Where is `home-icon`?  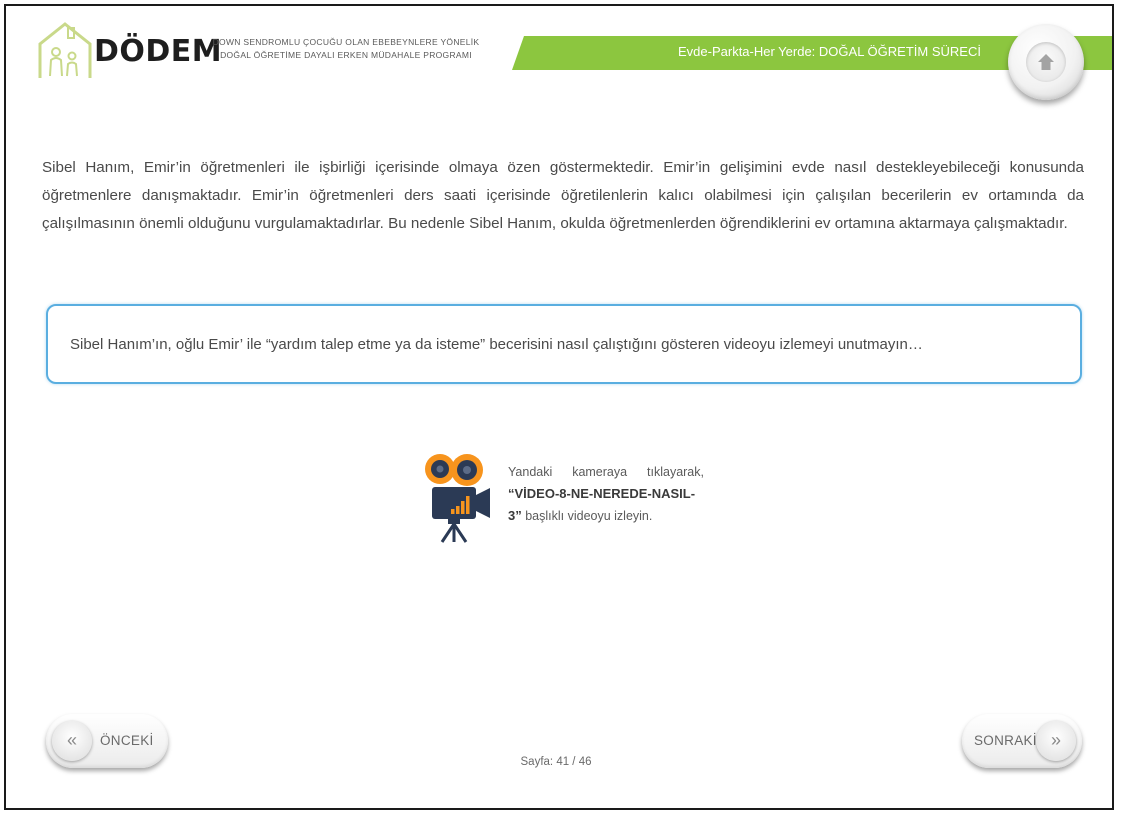
home-icon is located at coordinates (1046, 62).